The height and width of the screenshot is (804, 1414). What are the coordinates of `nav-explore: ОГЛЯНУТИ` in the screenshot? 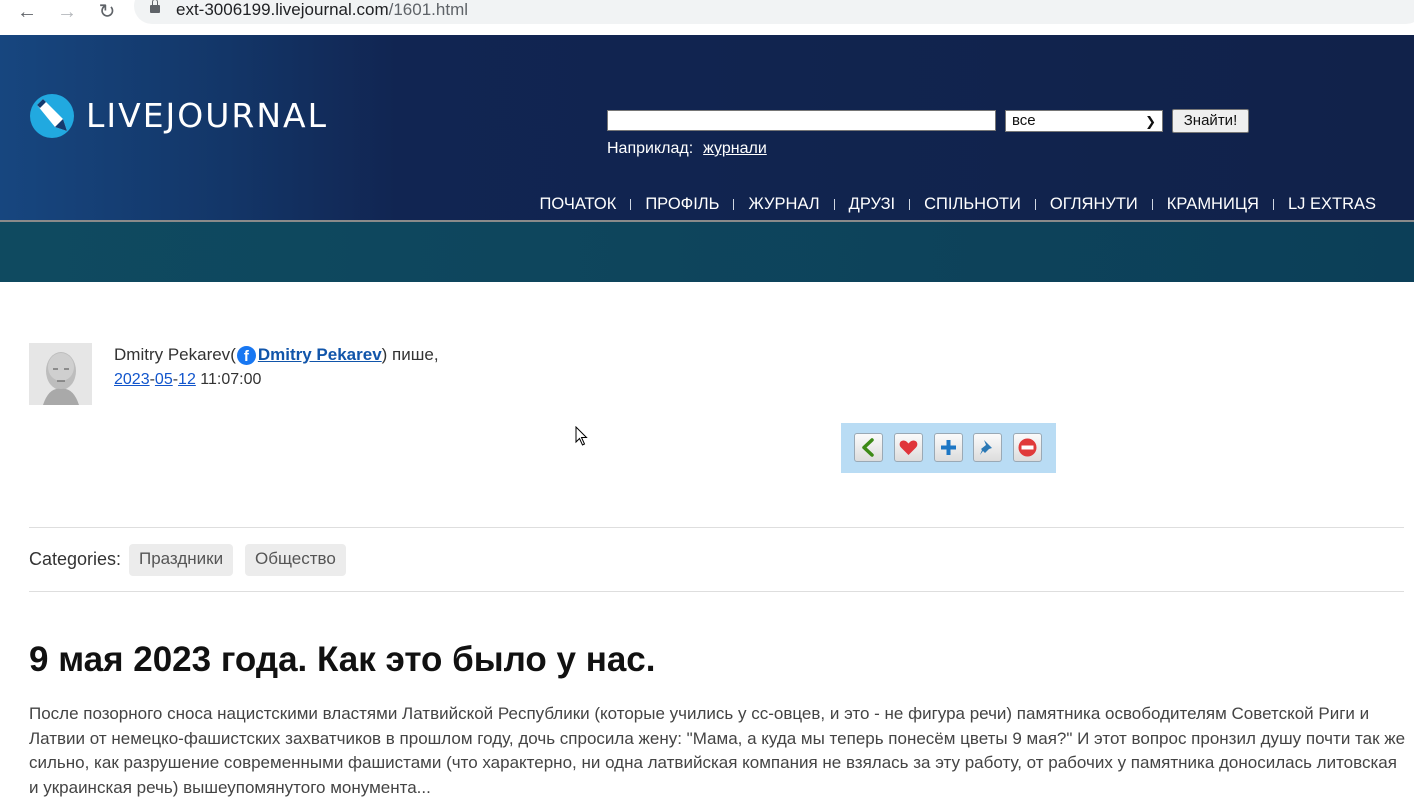 It's located at (1094, 204).